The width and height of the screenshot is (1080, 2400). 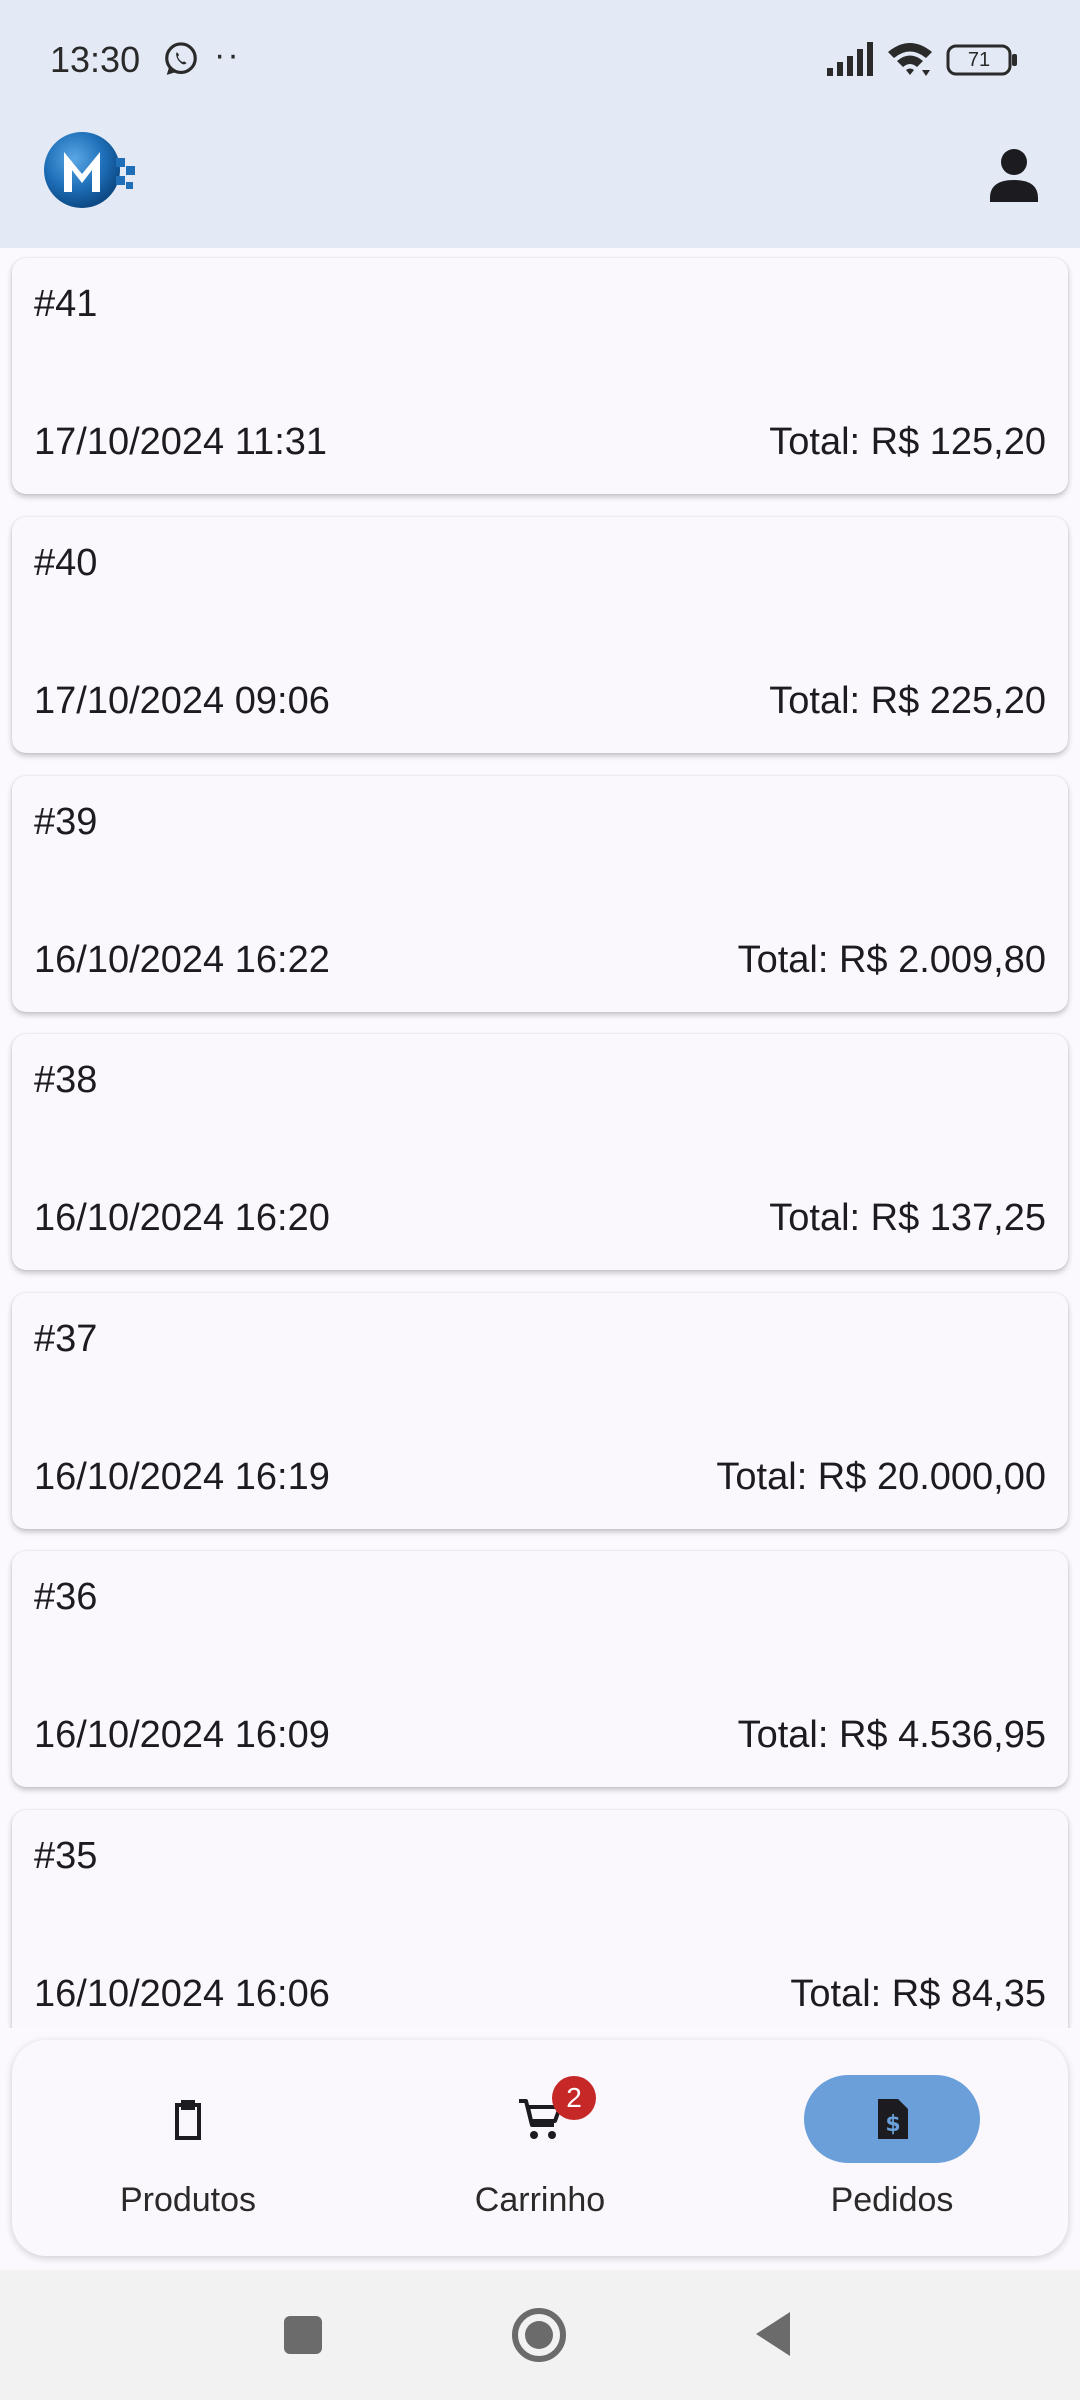 What do you see at coordinates (227, 55) in the screenshot?
I see `more-dots-icon: ··` at bounding box center [227, 55].